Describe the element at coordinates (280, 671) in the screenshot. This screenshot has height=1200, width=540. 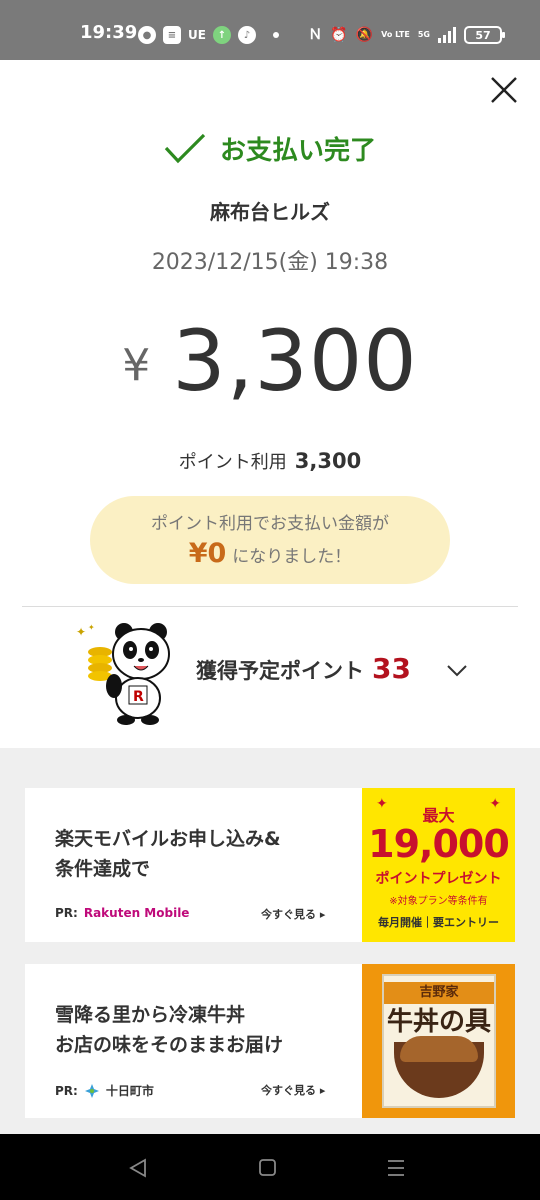
I see `earned-points-label: 獲得予定ポイント` at that location.